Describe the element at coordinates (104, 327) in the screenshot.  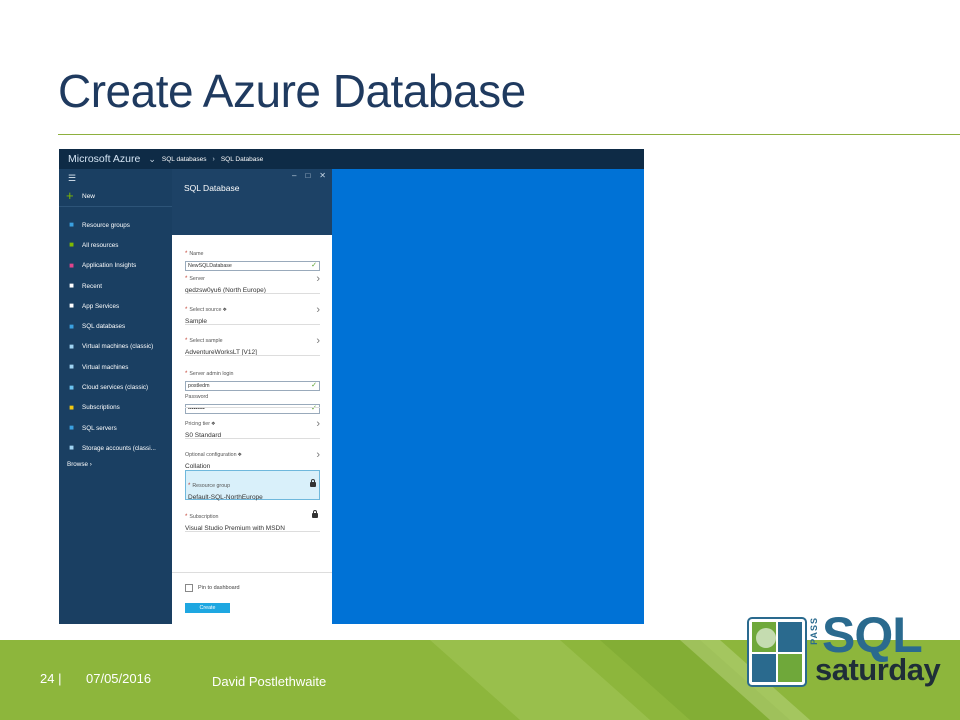
I see `sidebar-item-label: SQL databases` at that location.